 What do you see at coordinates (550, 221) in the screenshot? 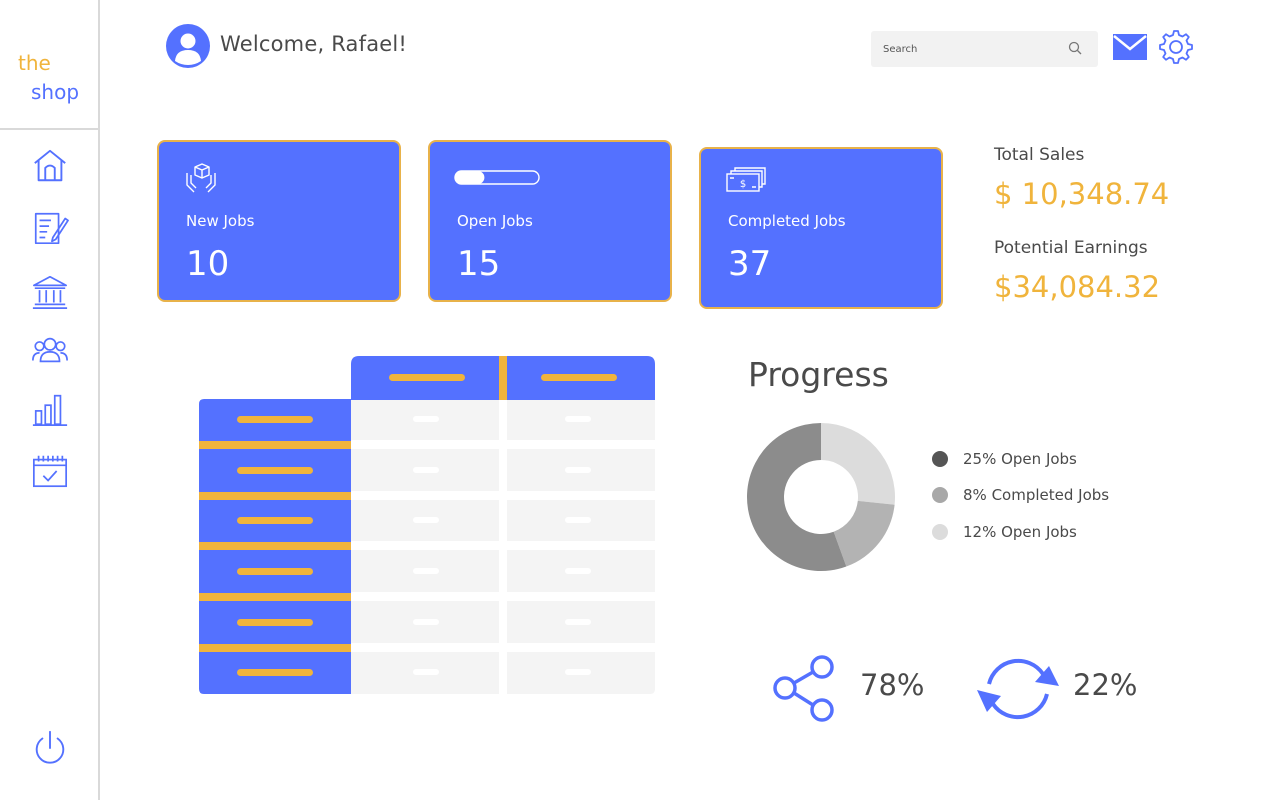
I see `card-open-jobs: Open Jobs 15` at bounding box center [550, 221].